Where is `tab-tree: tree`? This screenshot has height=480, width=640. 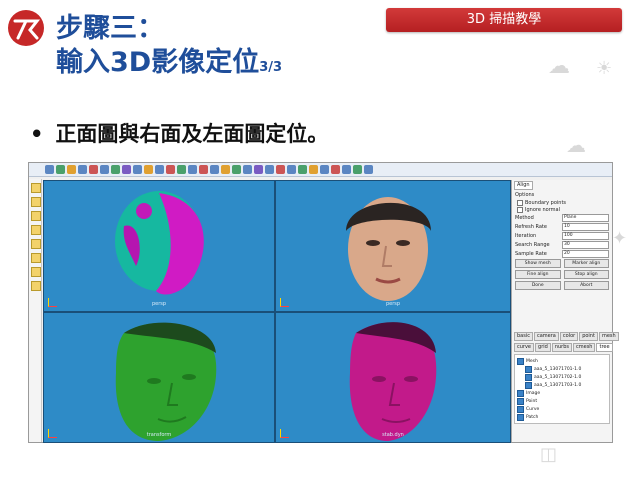
tab-tree: tree is located at coordinates (604, 347).